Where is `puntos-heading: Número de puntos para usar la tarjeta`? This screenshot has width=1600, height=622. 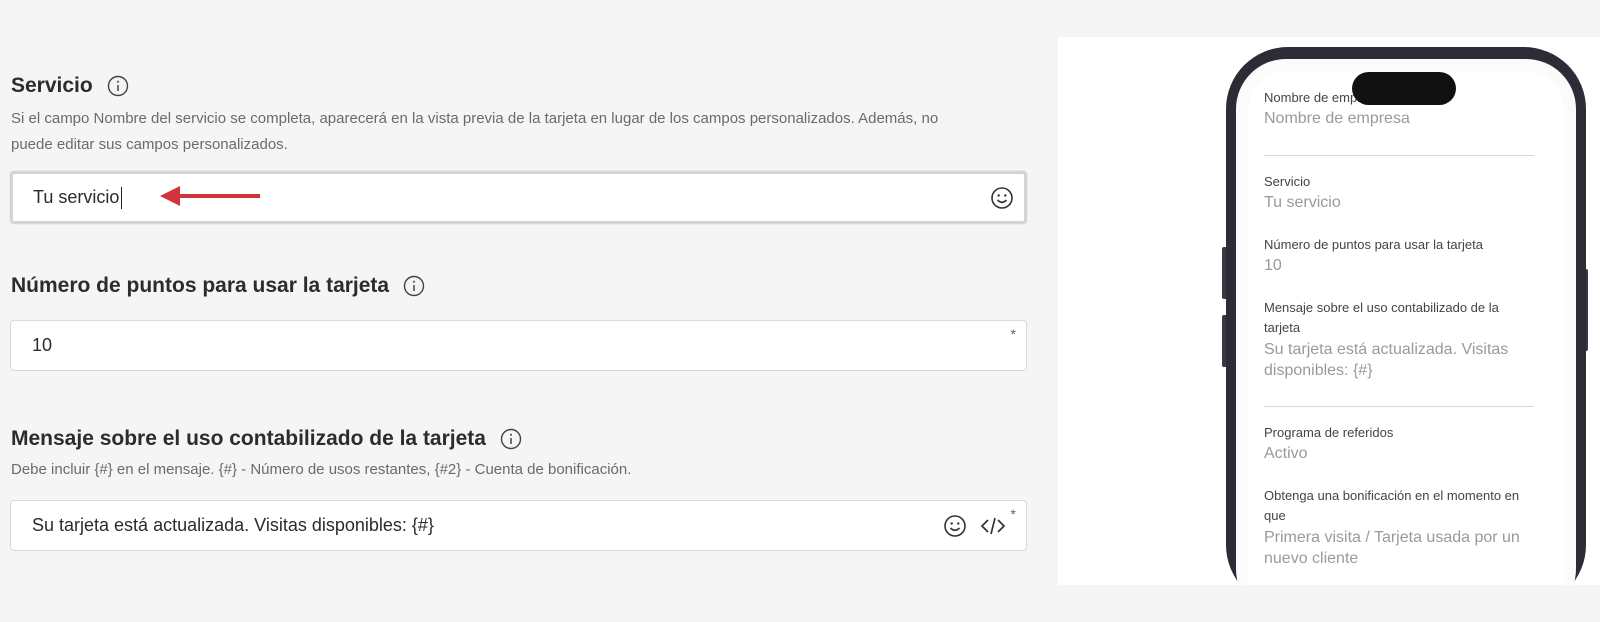
puntos-heading: Número de puntos para usar la tarjeta is located at coordinates (218, 286).